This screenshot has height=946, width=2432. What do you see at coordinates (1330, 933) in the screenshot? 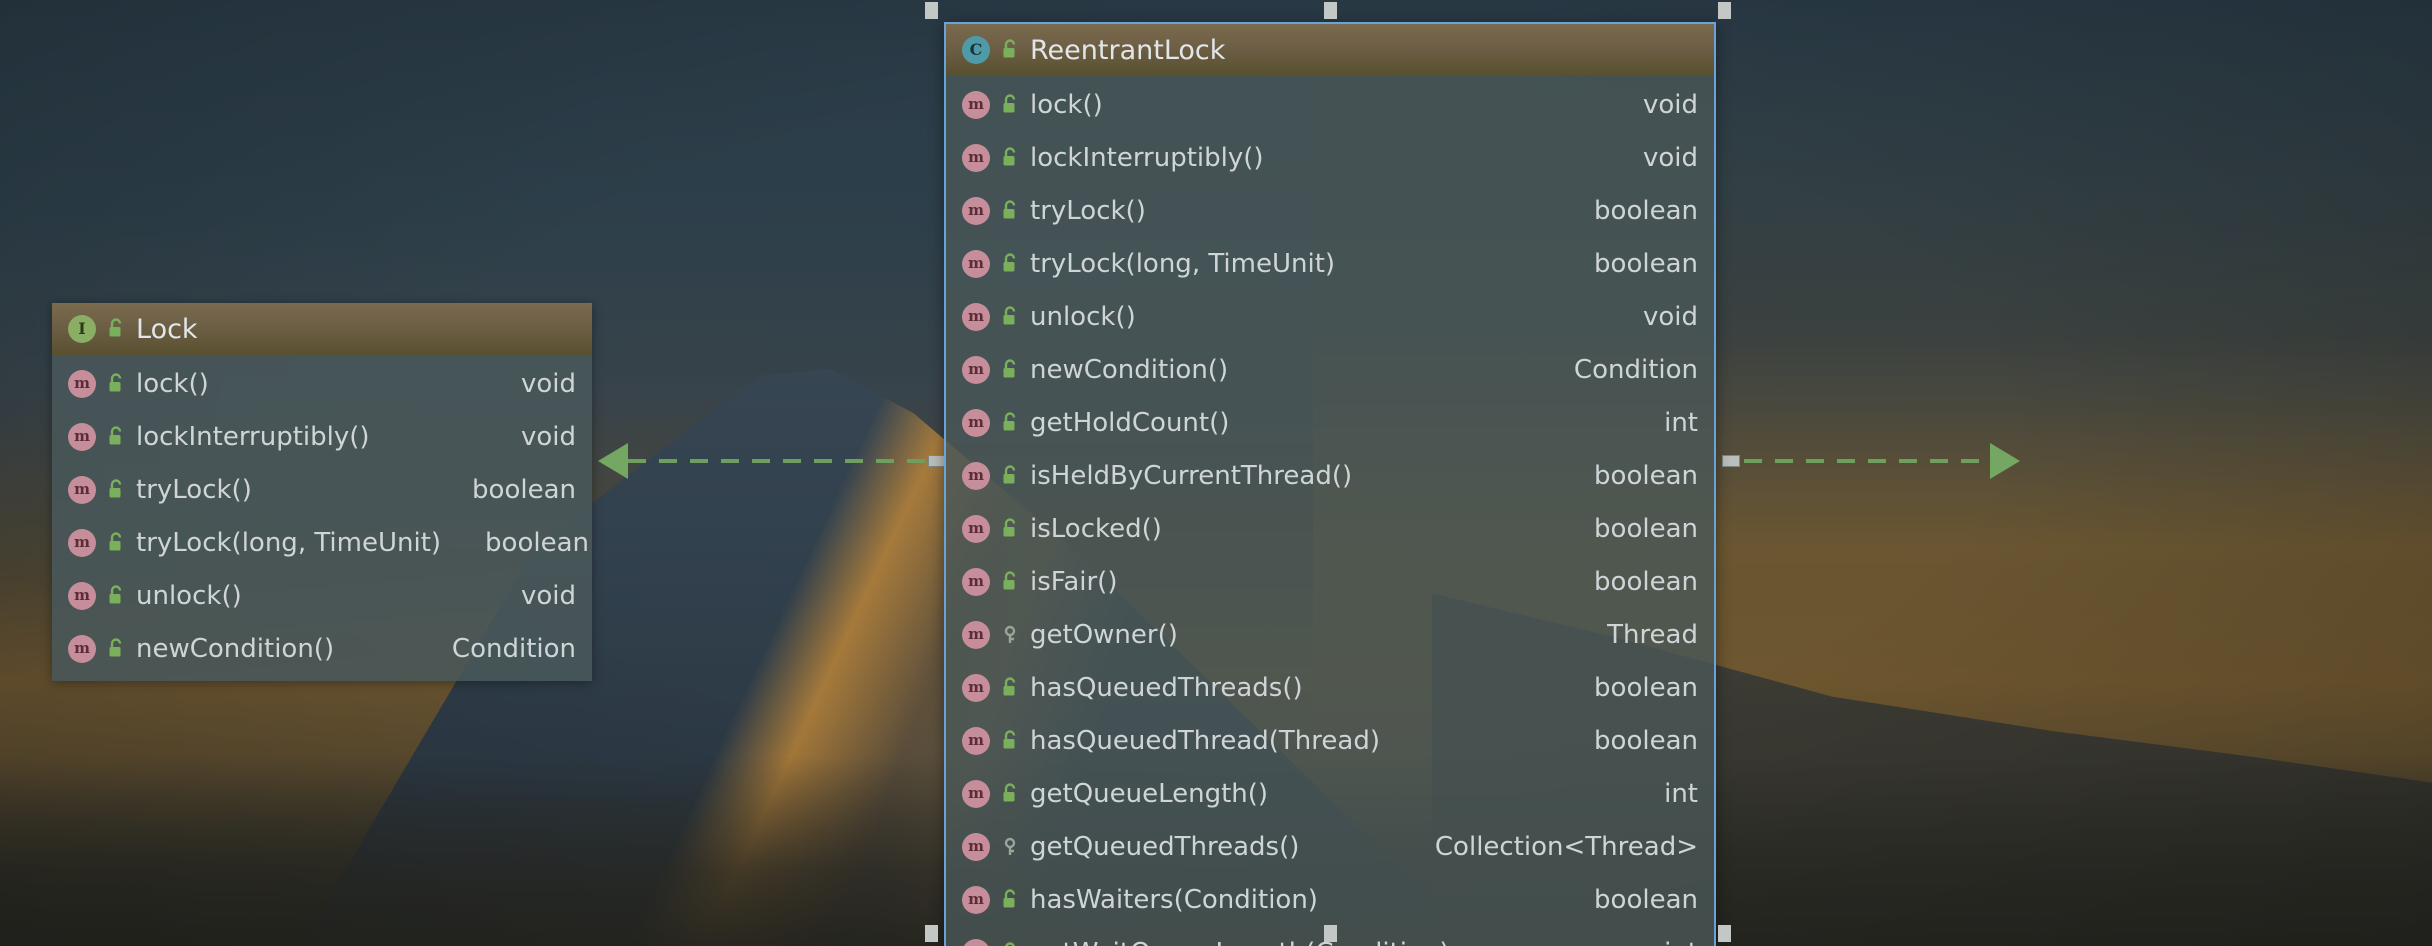
I see `selection-handle-bottom-center` at bounding box center [1330, 933].